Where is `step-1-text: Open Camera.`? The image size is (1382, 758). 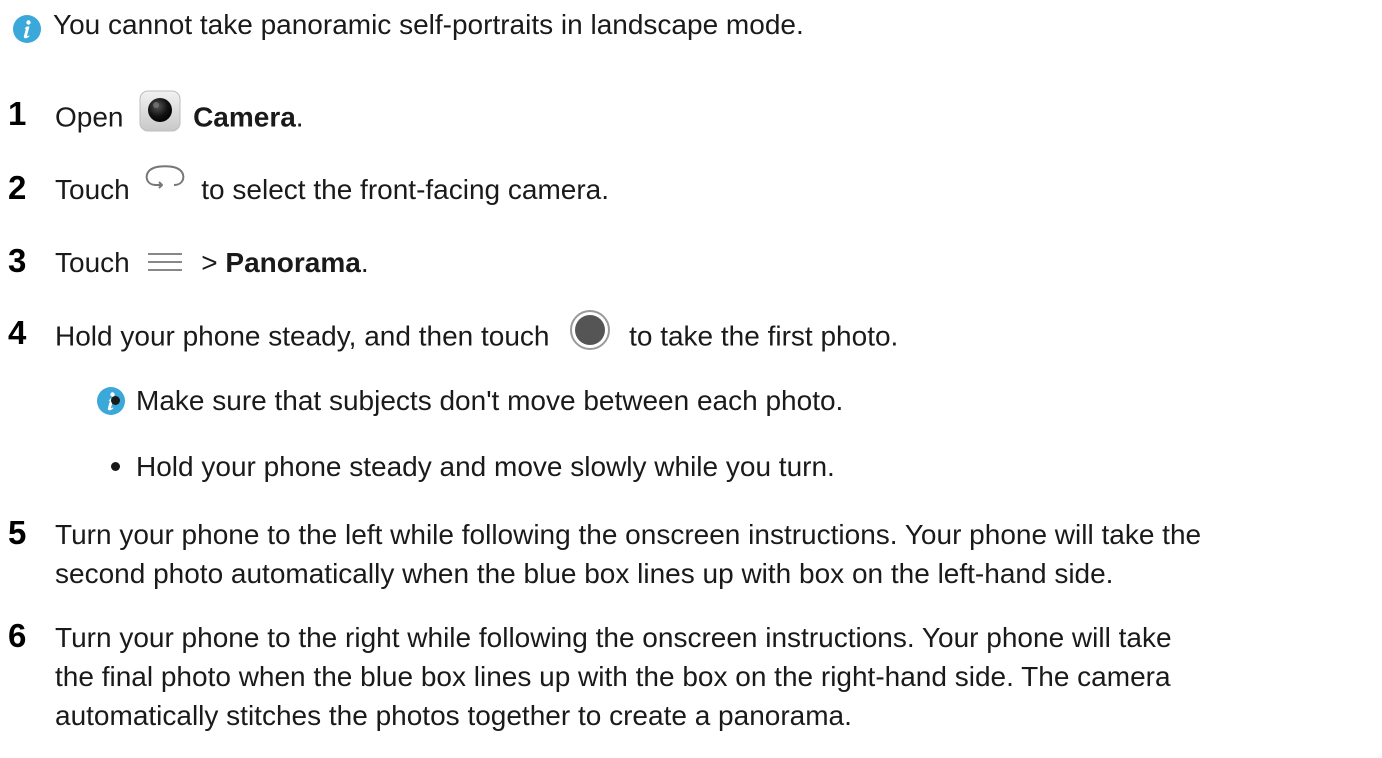
step-1-text: Open Camera. is located at coordinates (179, 115).